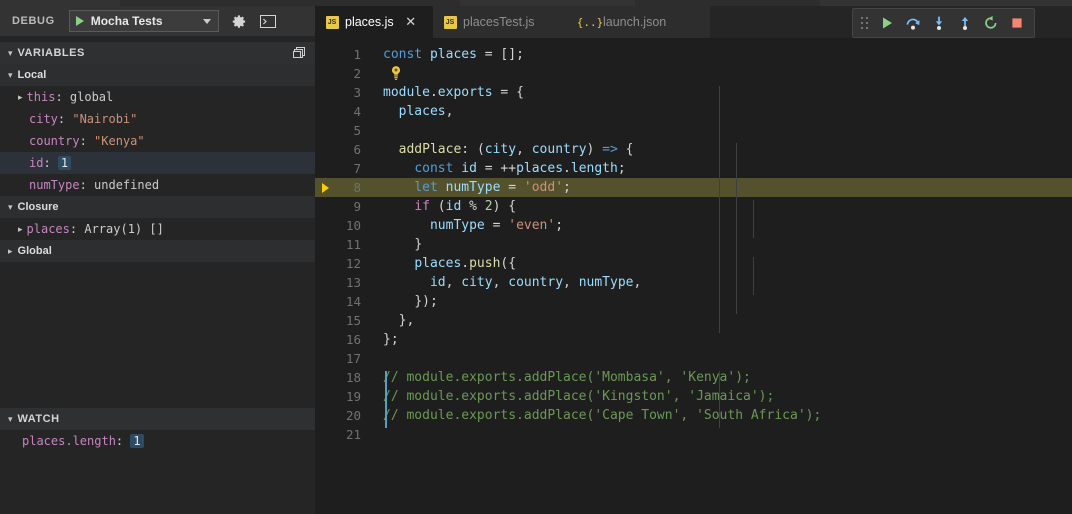  I want to click on step-out-button, so click(965, 23).